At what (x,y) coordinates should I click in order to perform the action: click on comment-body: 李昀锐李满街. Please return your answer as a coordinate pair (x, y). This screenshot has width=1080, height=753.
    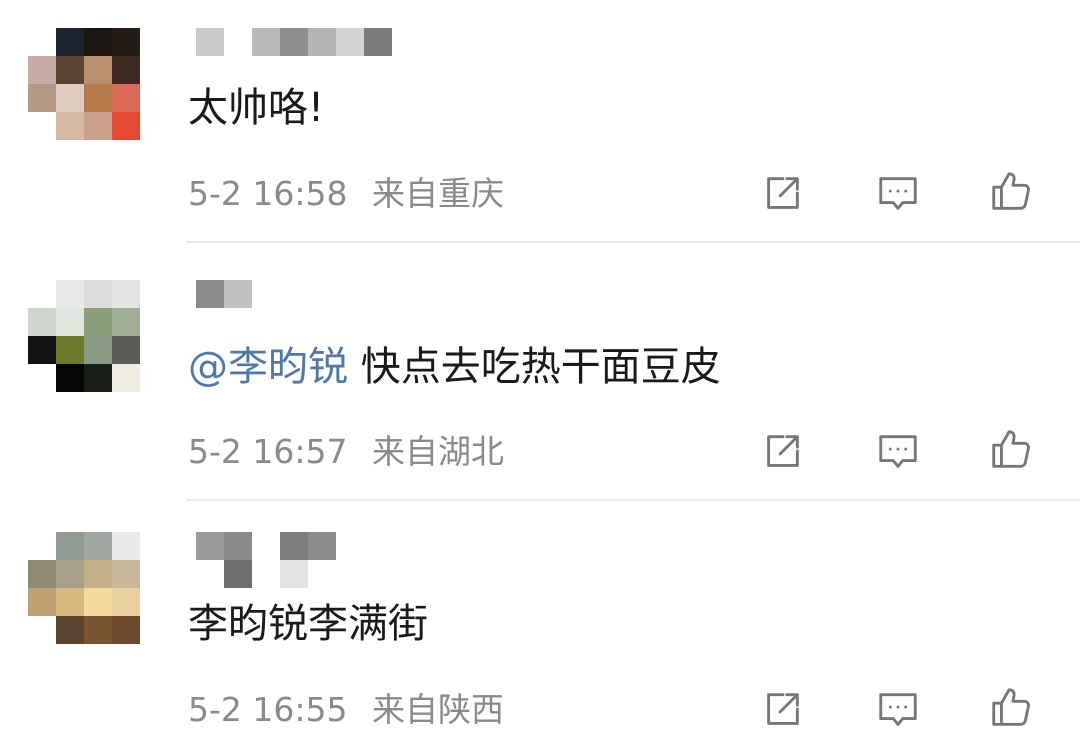
    Looking at the image, I should click on (308, 624).